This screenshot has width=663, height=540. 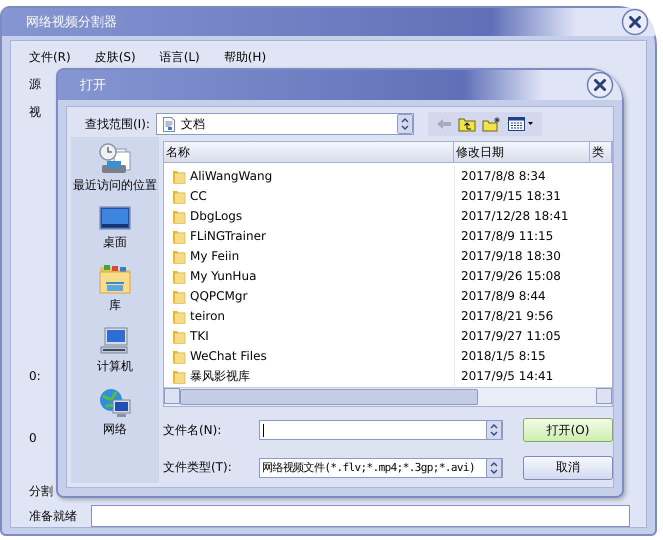 What do you see at coordinates (198, 196) in the screenshot?
I see `file-name: CC` at bounding box center [198, 196].